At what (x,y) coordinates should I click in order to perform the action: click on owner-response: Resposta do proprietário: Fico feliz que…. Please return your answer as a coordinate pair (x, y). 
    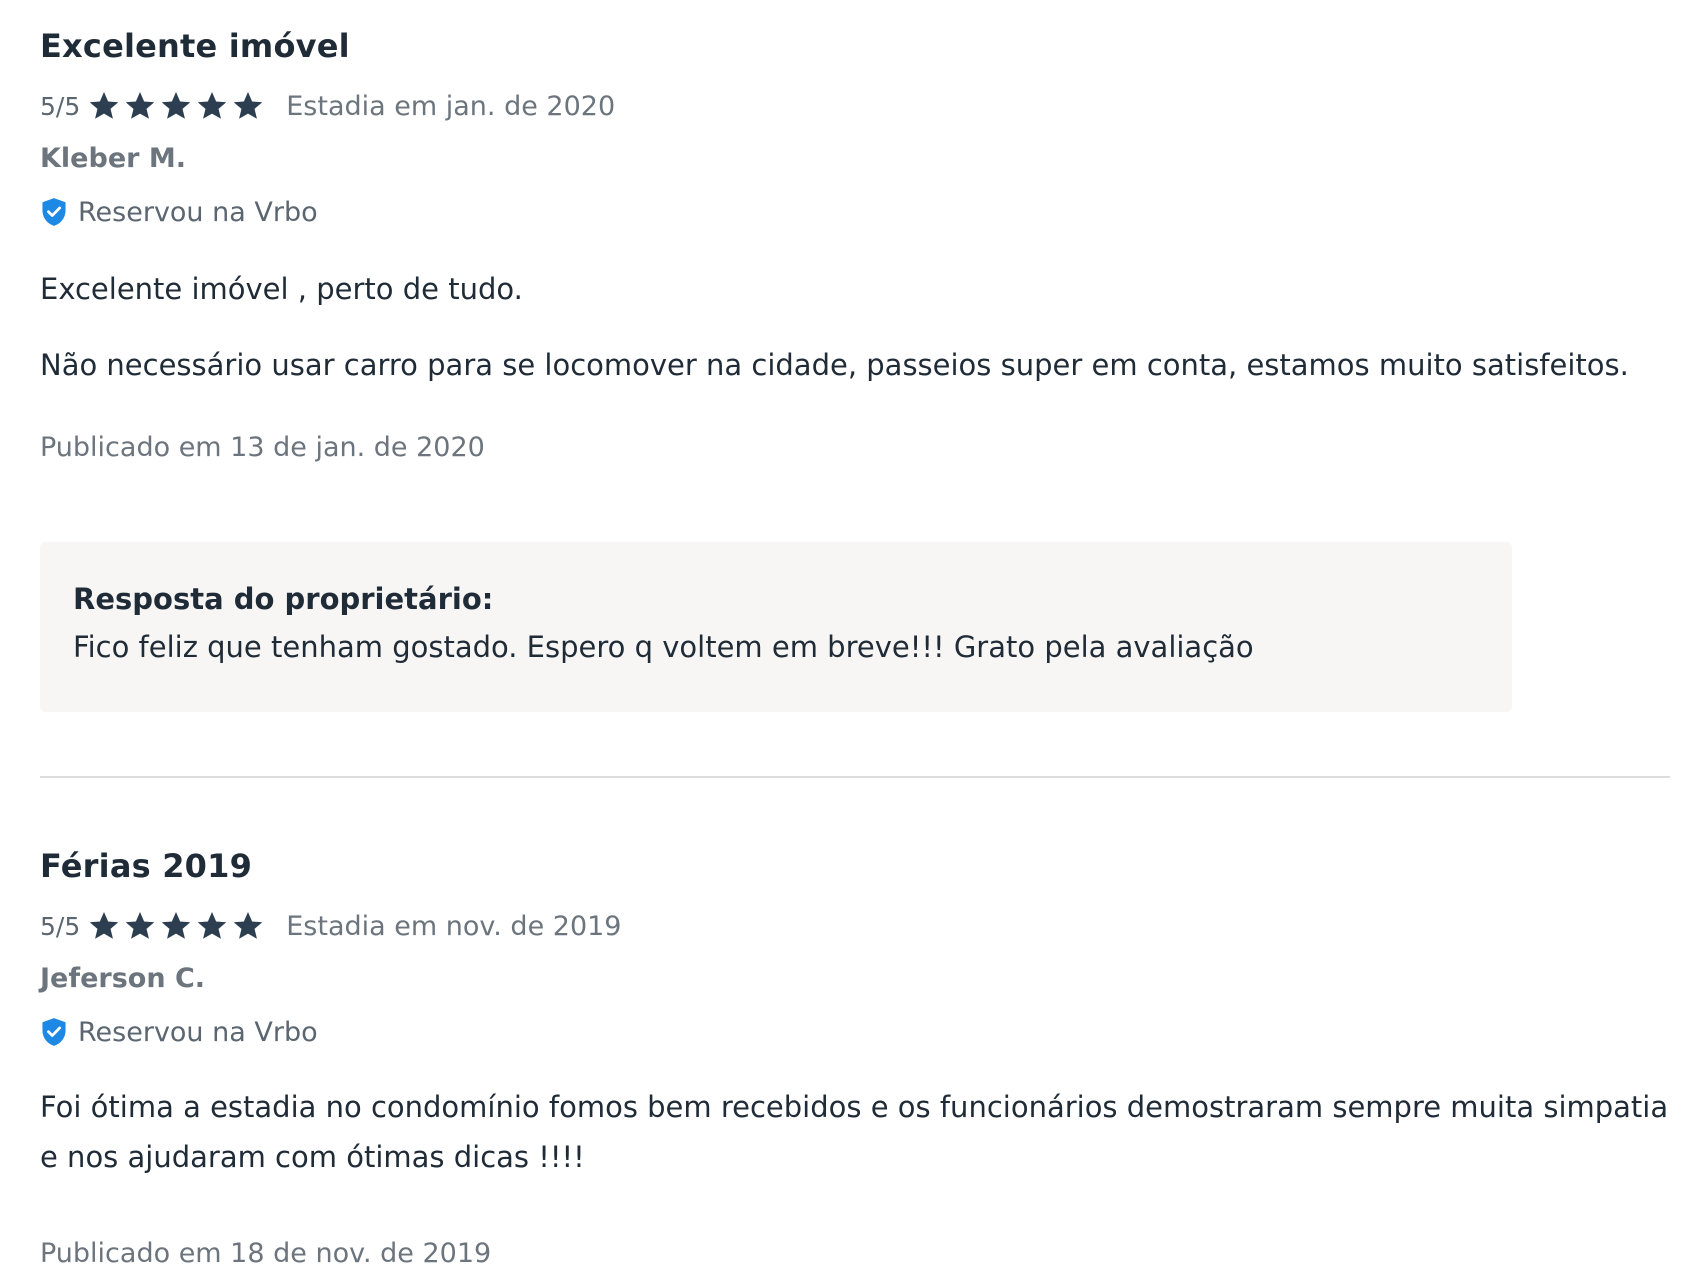
    Looking at the image, I should click on (776, 627).